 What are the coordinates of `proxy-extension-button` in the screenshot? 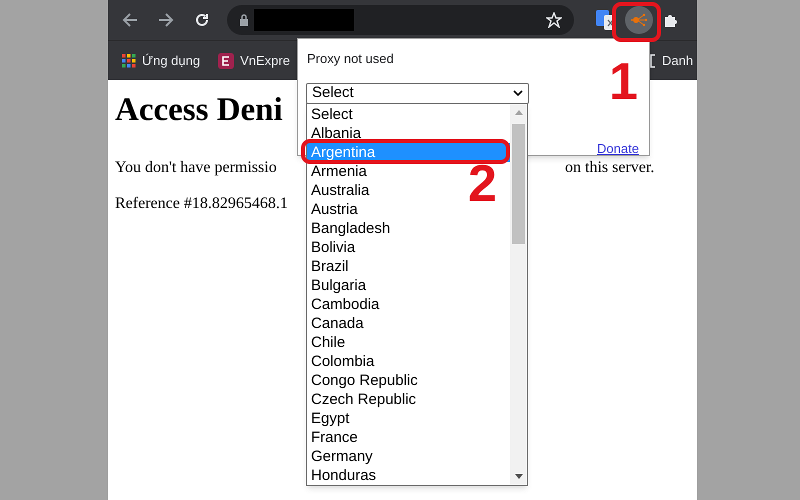 It's located at (639, 20).